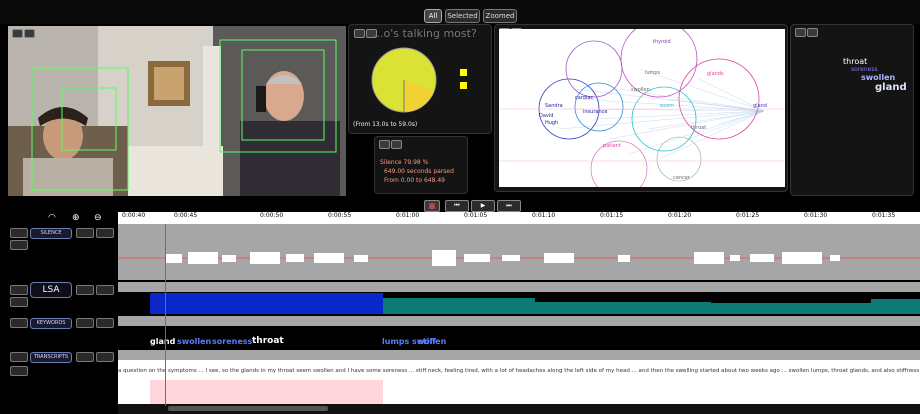  Describe the element at coordinates (519, 287) in the screenshot. I see `lsa-ruler` at that location.